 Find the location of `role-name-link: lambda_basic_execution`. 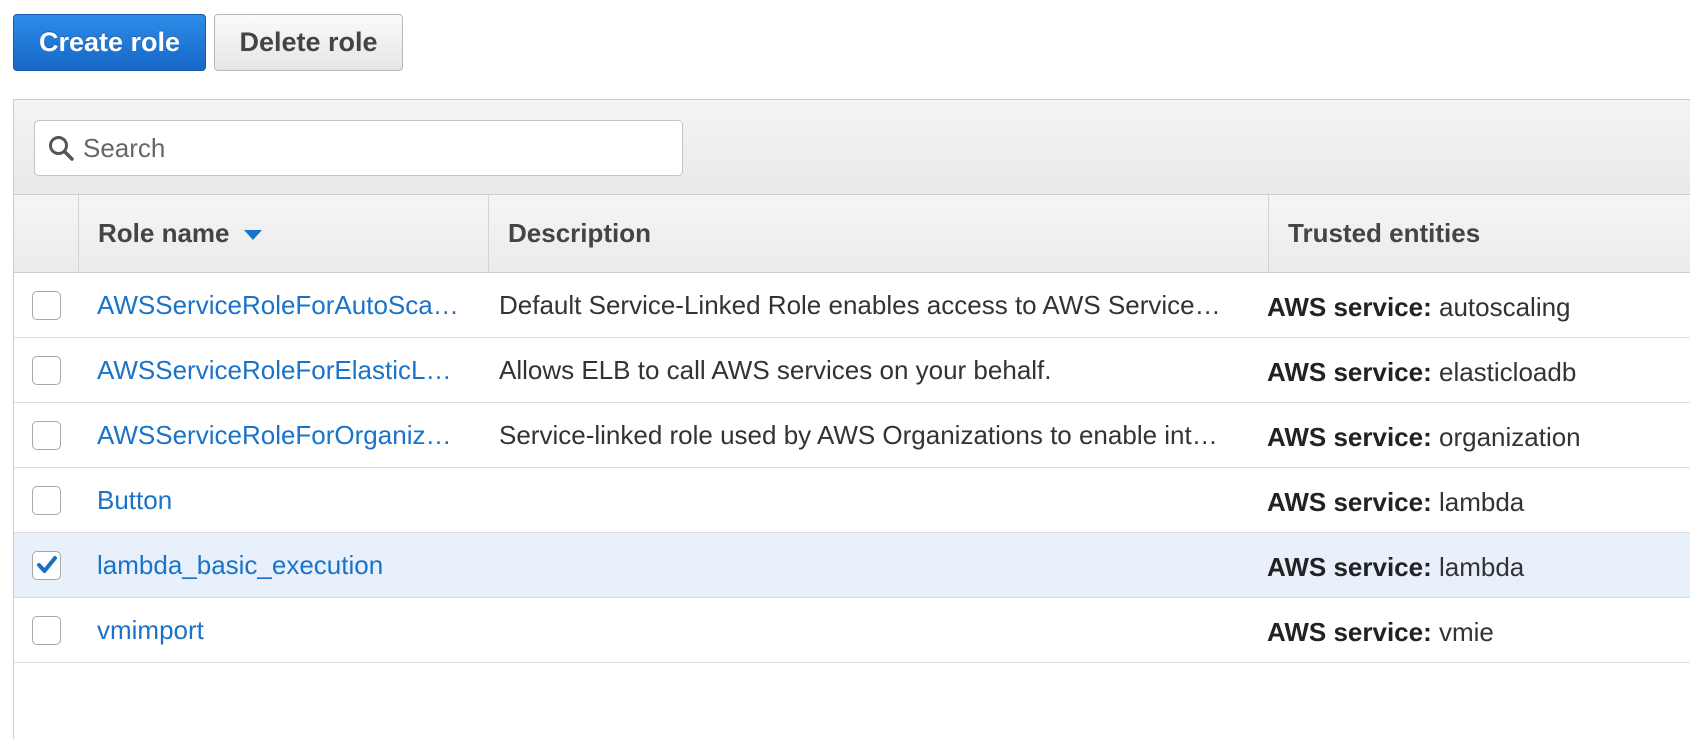

role-name-link: lambda_basic_execution is located at coordinates (280, 565).